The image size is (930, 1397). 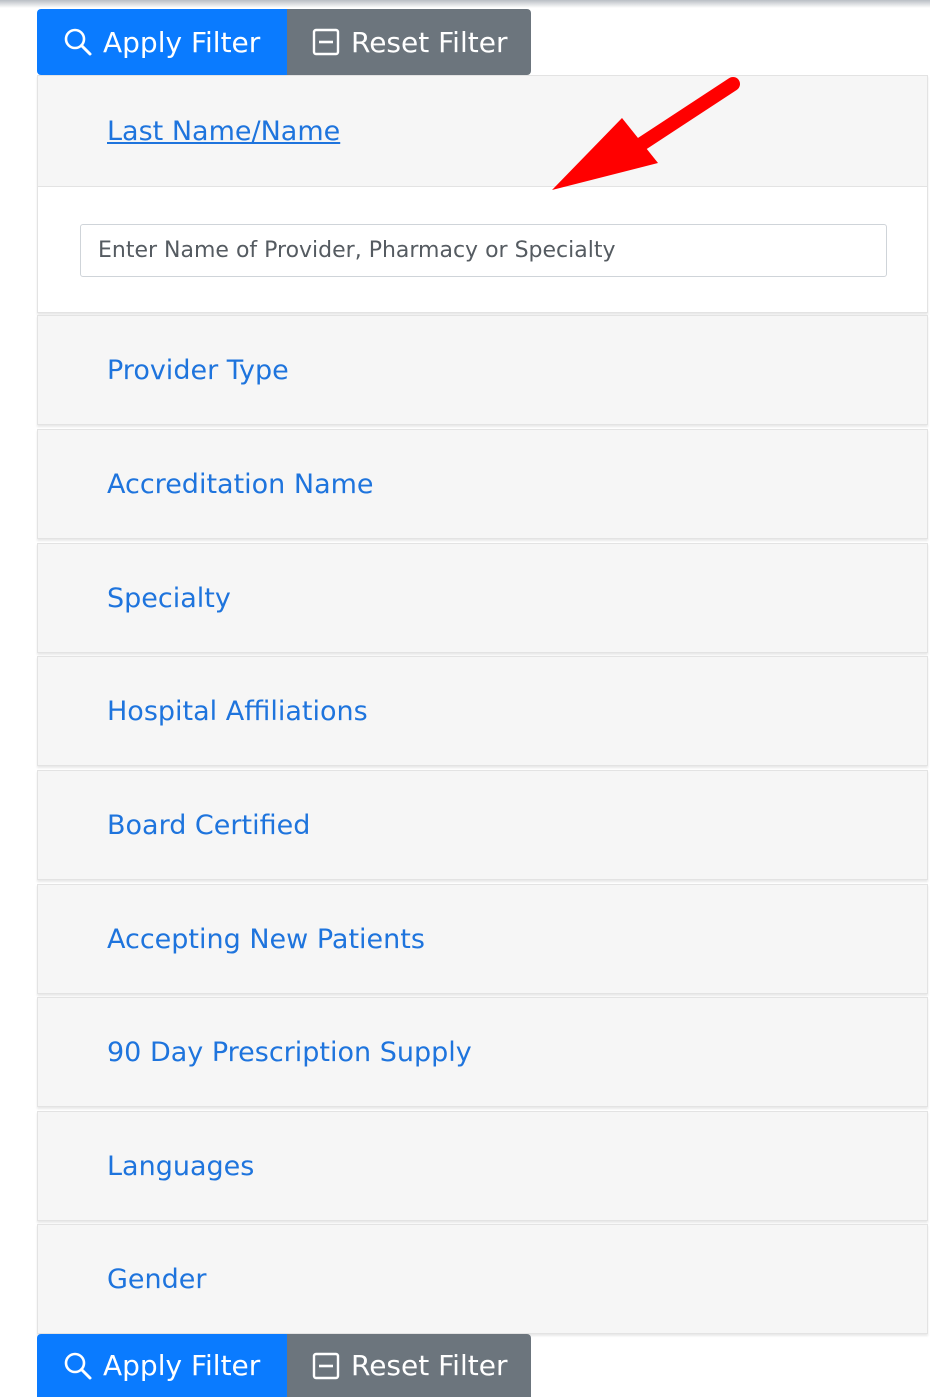 I want to click on top-button-group: Apply Filter Reset Filter, so click(x=284, y=42).